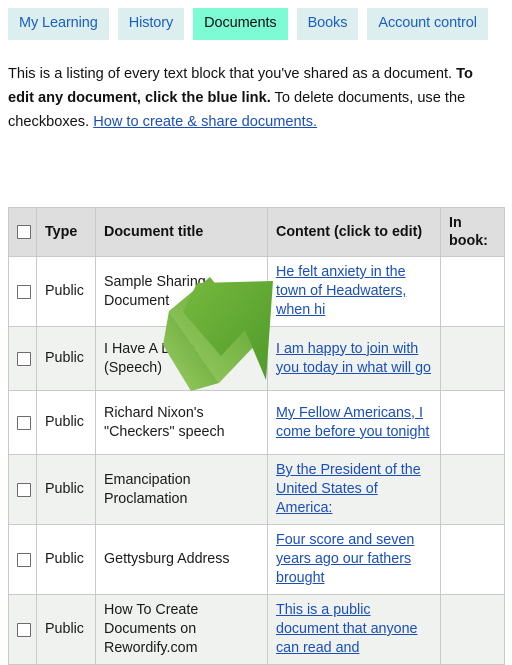  I want to click on tab-my-learning: My Learning, so click(58, 24).